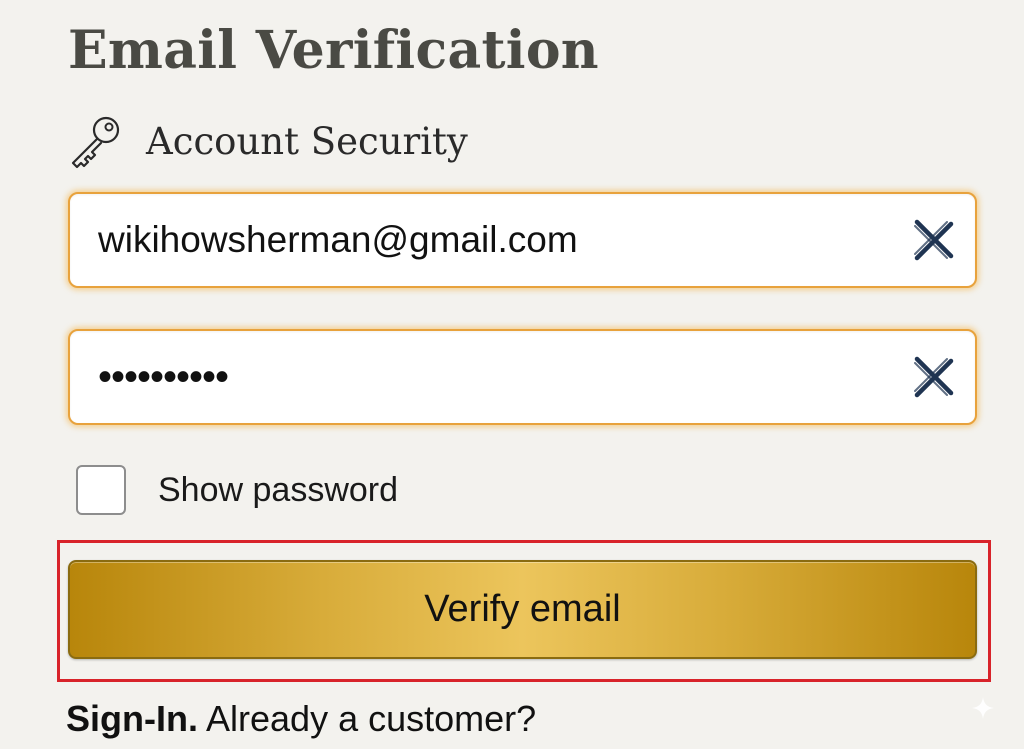 The height and width of the screenshot is (749, 1024). I want to click on show-password-checkbox, so click(101, 490).